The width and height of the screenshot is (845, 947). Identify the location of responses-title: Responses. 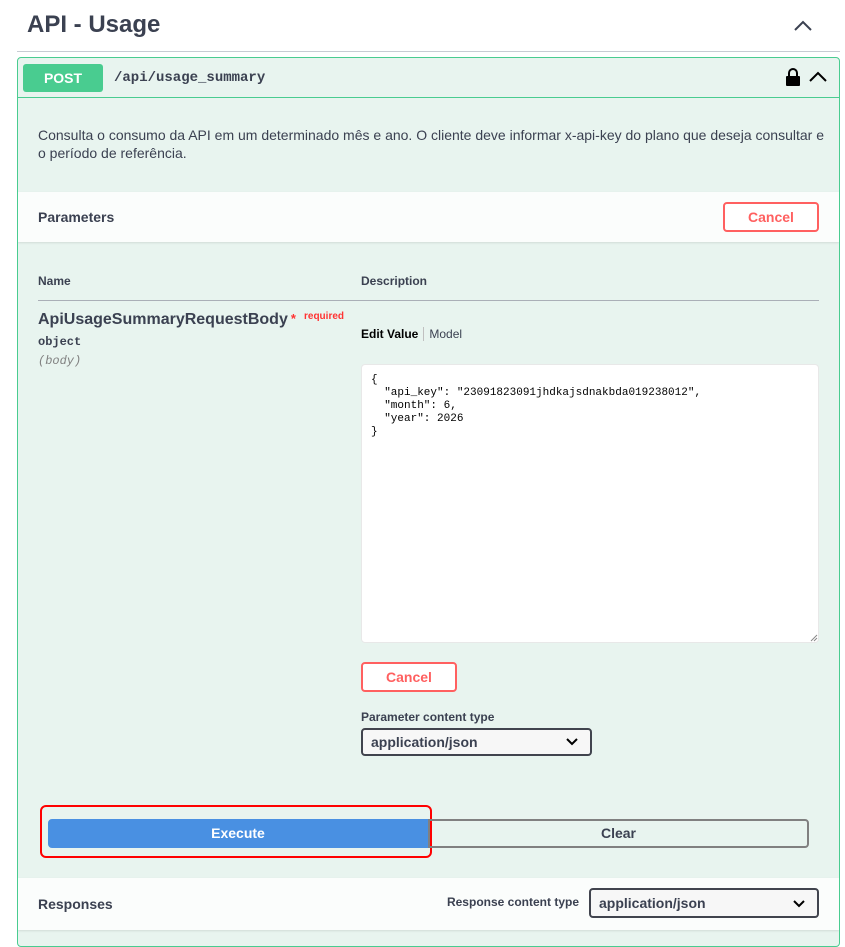
(75, 904).